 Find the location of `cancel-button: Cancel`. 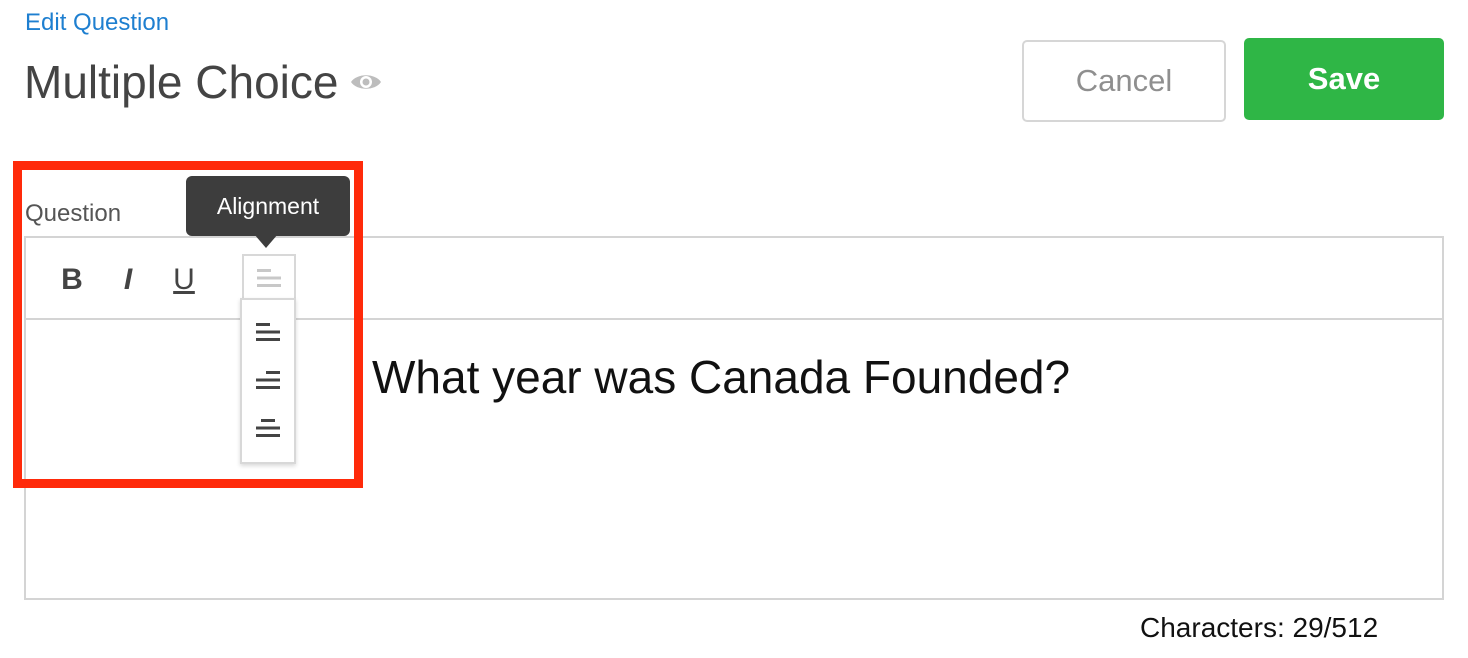

cancel-button: Cancel is located at coordinates (1124, 81).